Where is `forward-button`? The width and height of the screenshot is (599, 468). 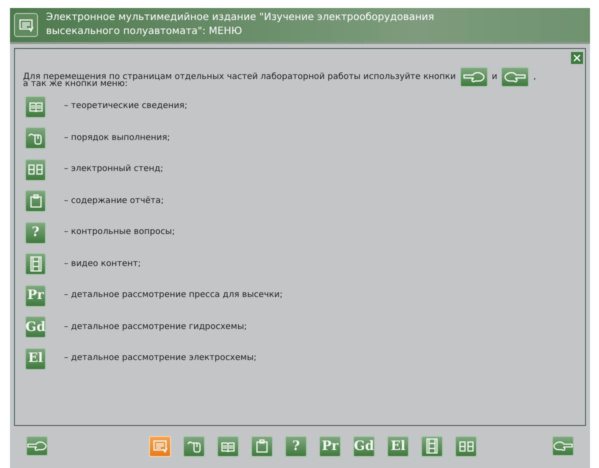 forward-button is located at coordinates (563, 446).